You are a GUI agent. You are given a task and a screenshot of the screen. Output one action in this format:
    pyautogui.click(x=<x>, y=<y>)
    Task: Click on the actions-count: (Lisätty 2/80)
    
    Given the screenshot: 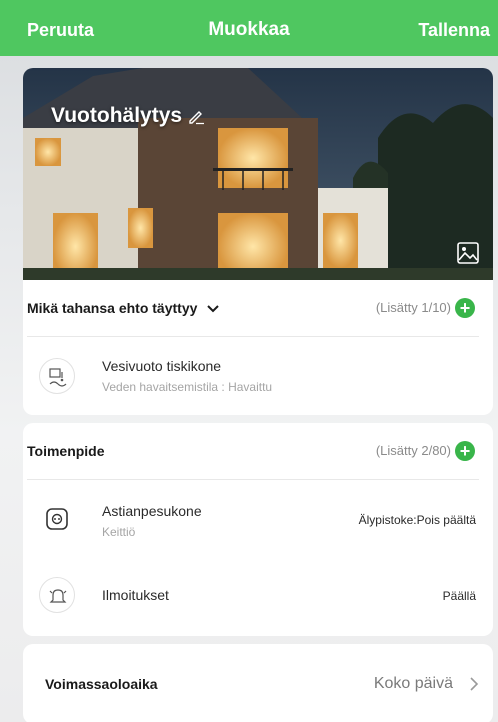 What is the action you would take?
    pyautogui.click(x=413, y=450)
    